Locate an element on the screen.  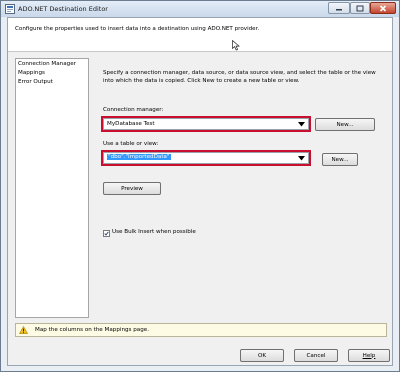
connection-manager-label: Connection manager: is located at coordinates (133, 110).